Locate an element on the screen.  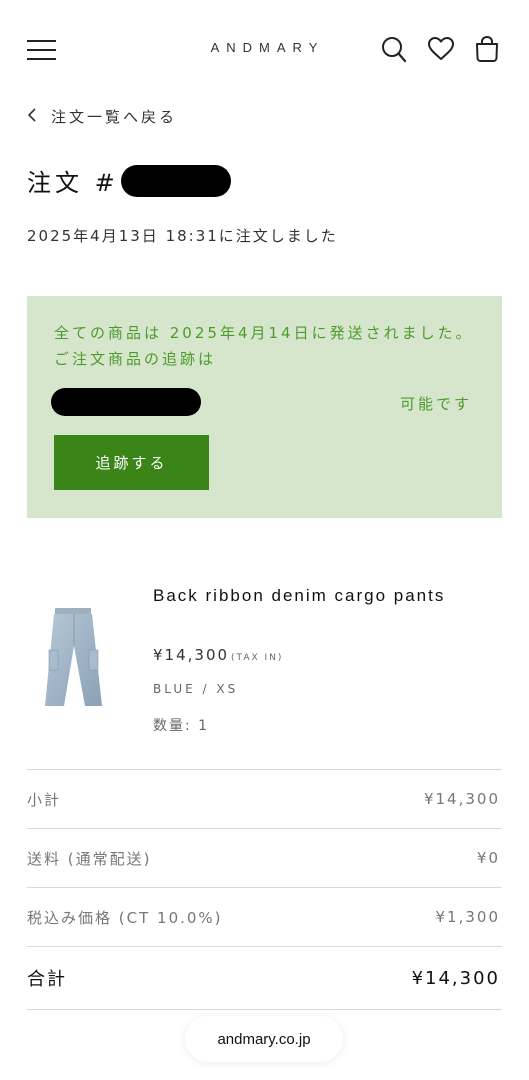
site-header: ANDMARY is located at coordinates (264, 50).